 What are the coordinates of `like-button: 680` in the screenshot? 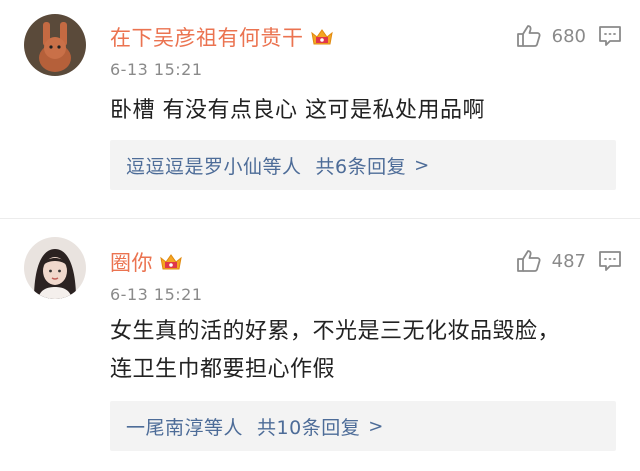 It's located at (551, 36).